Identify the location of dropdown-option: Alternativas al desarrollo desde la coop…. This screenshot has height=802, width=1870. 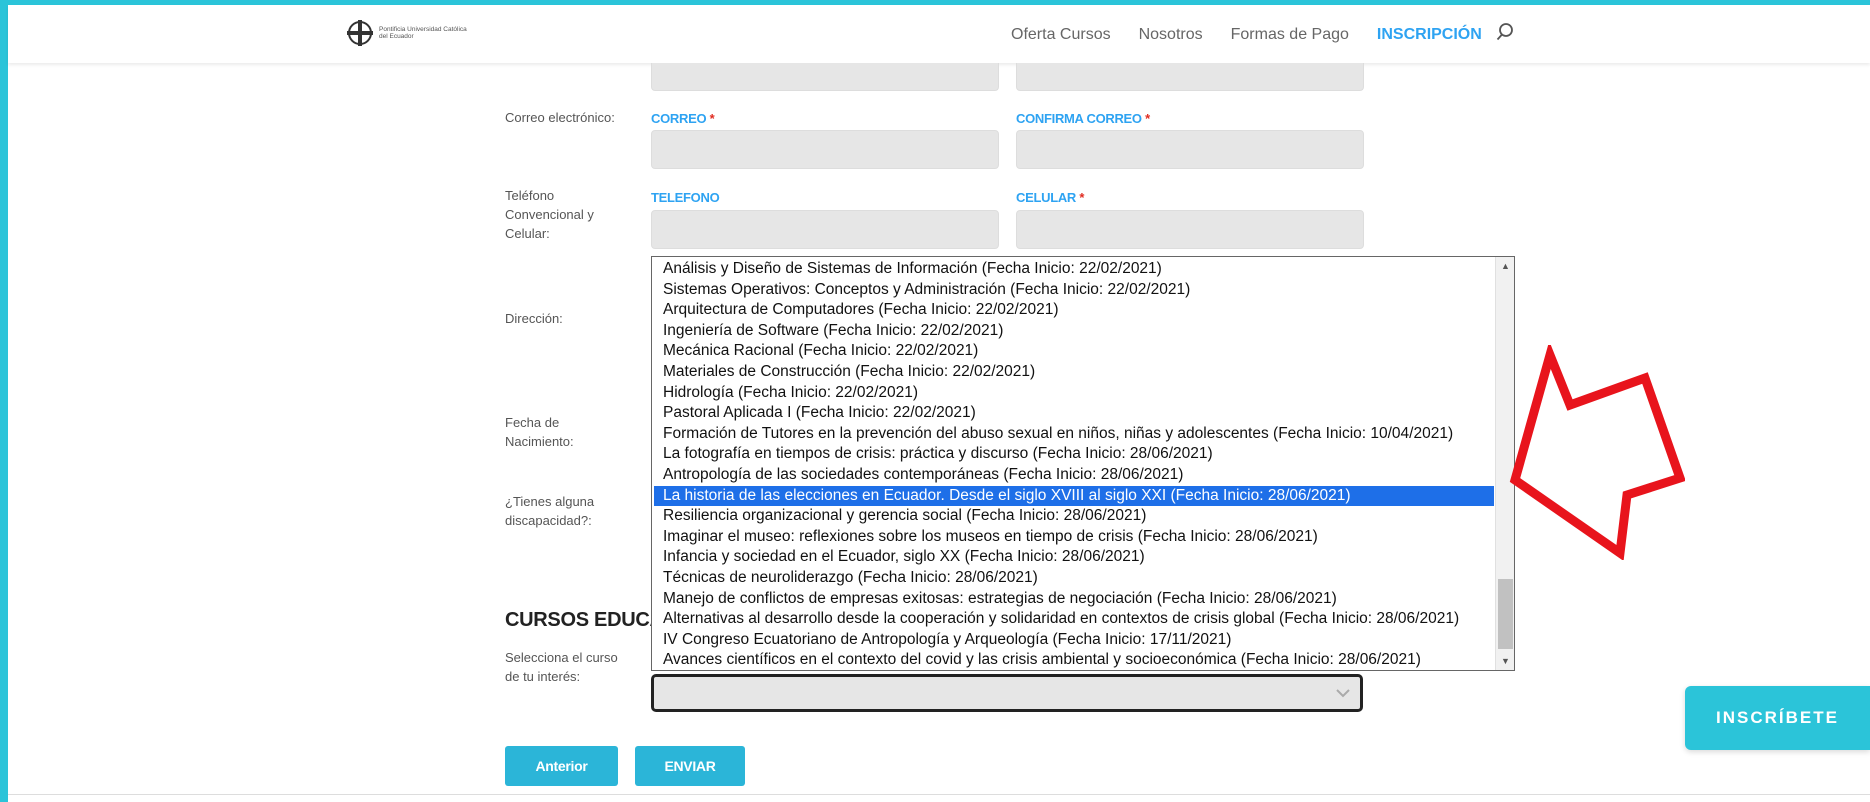
(1074, 619).